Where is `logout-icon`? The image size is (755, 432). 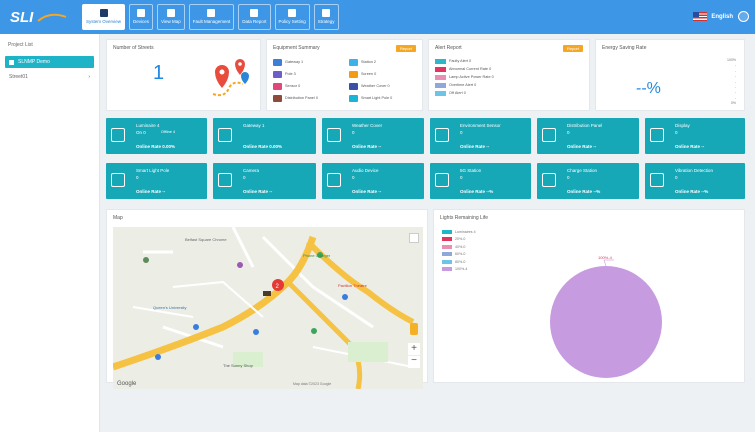 logout-icon is located at coordinates (743, 16).